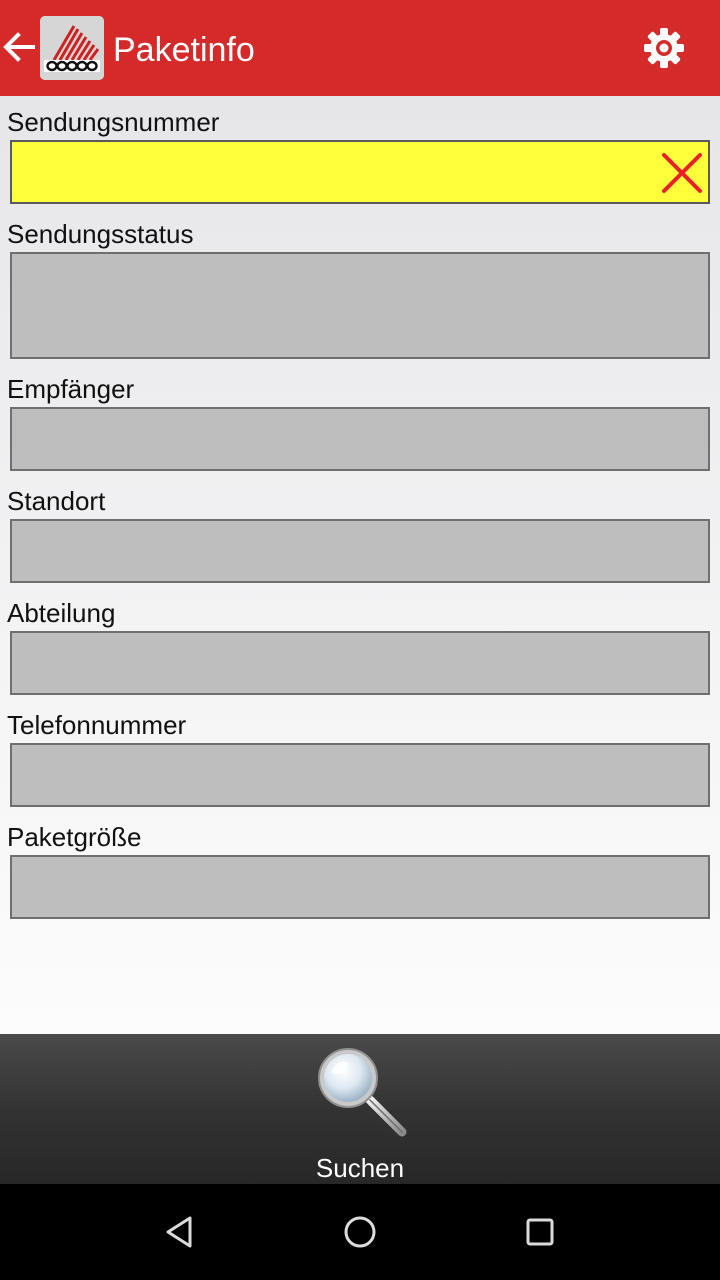  I want to click on tracking-number-input, so click(332, 172).